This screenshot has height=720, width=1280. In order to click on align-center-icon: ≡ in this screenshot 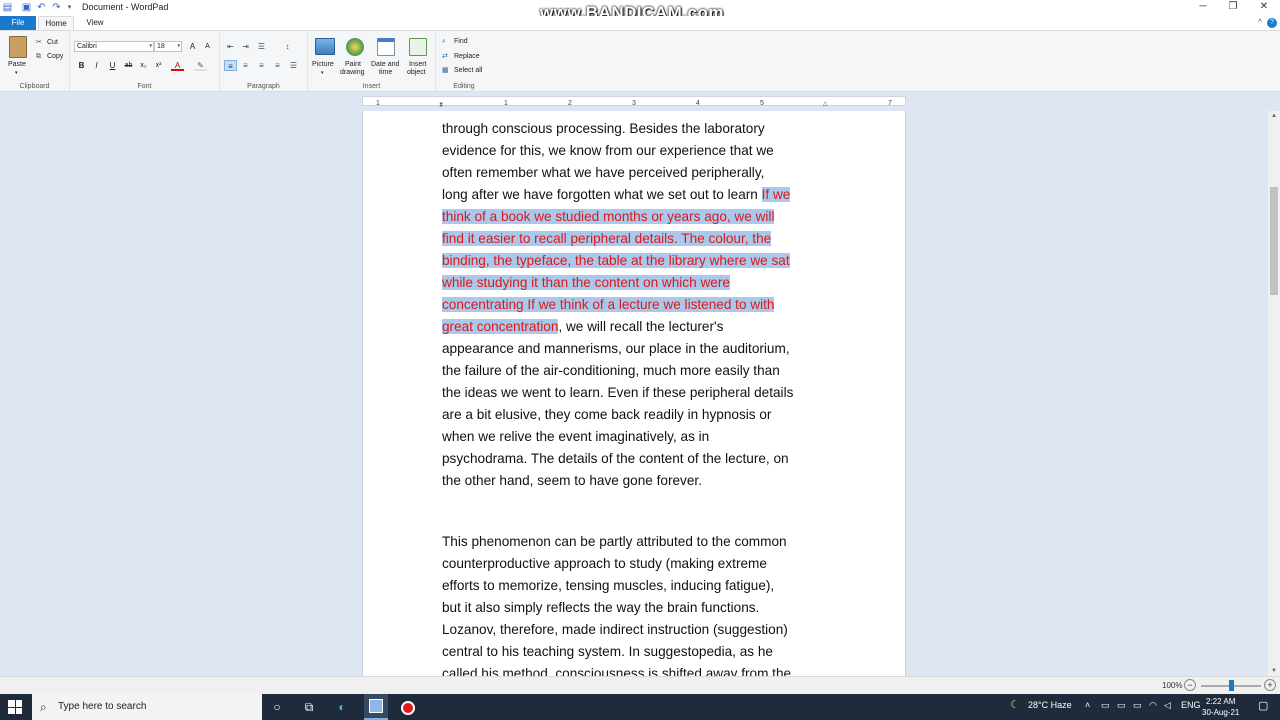, I will do `click(245, 65)`.